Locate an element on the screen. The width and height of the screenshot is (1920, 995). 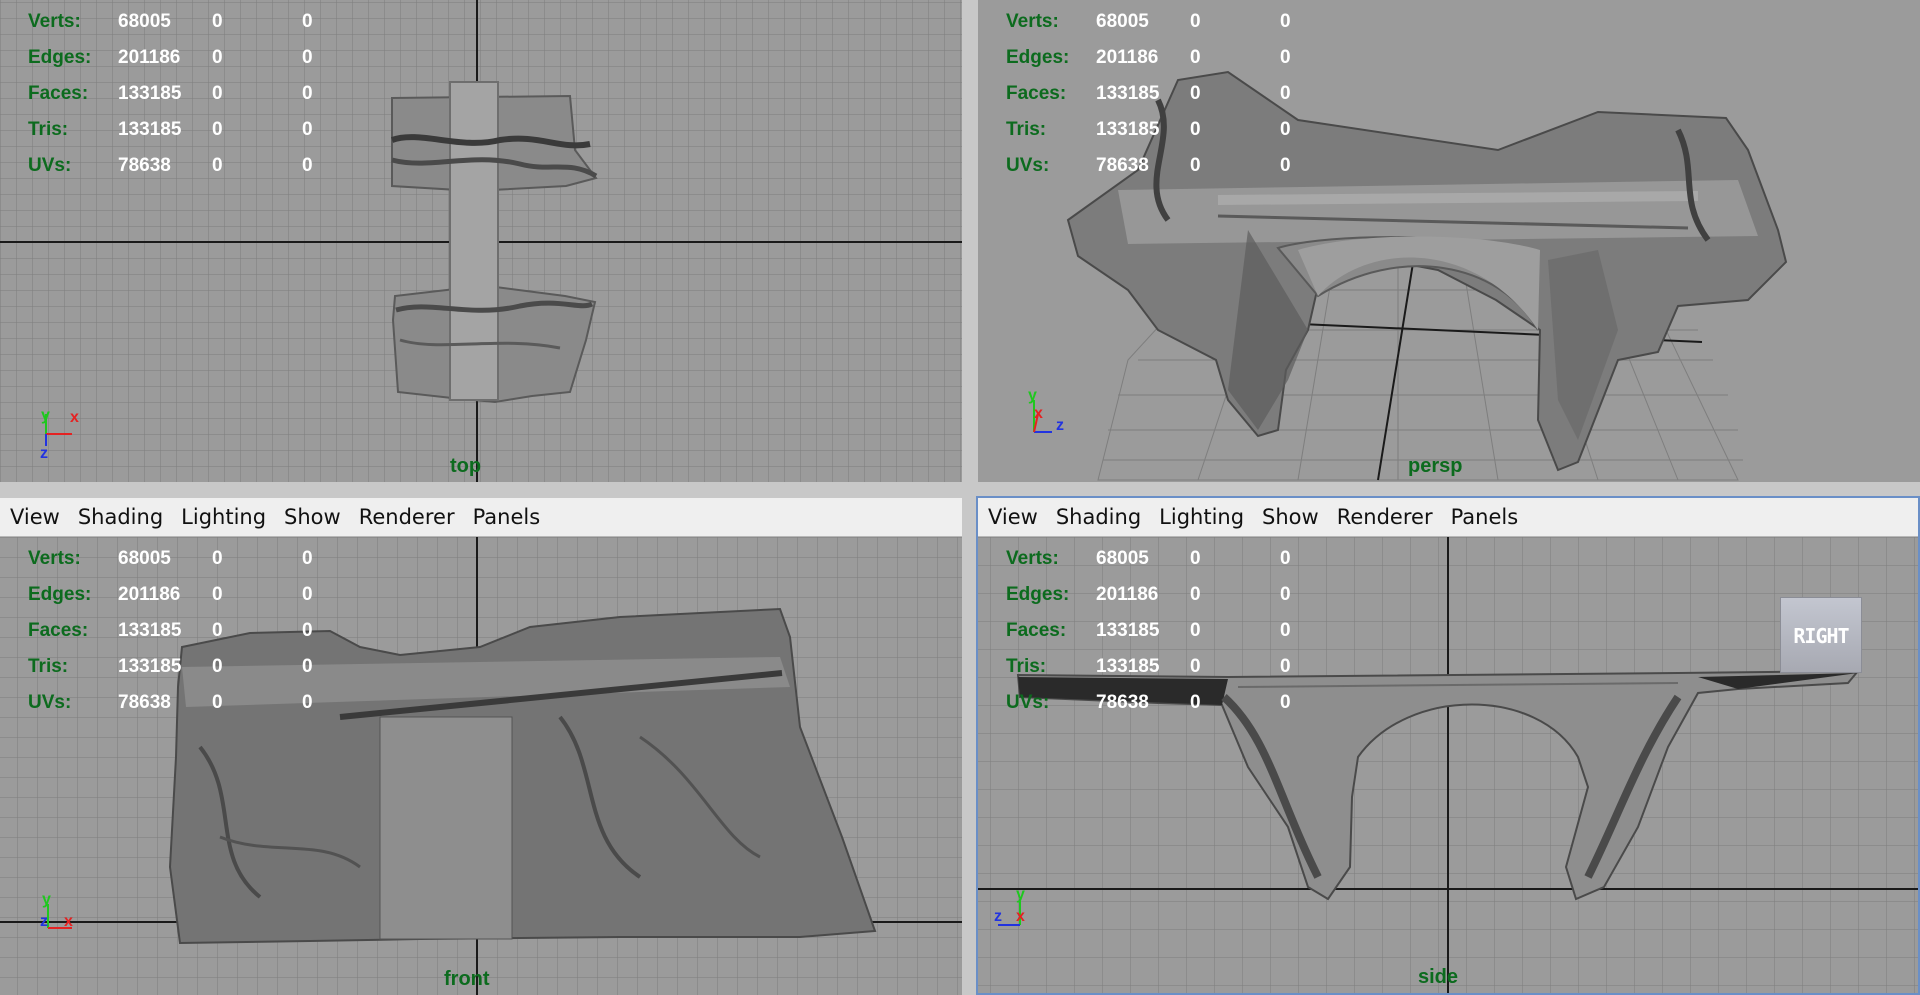
camera-label: top is located at coordinates (466, 466).